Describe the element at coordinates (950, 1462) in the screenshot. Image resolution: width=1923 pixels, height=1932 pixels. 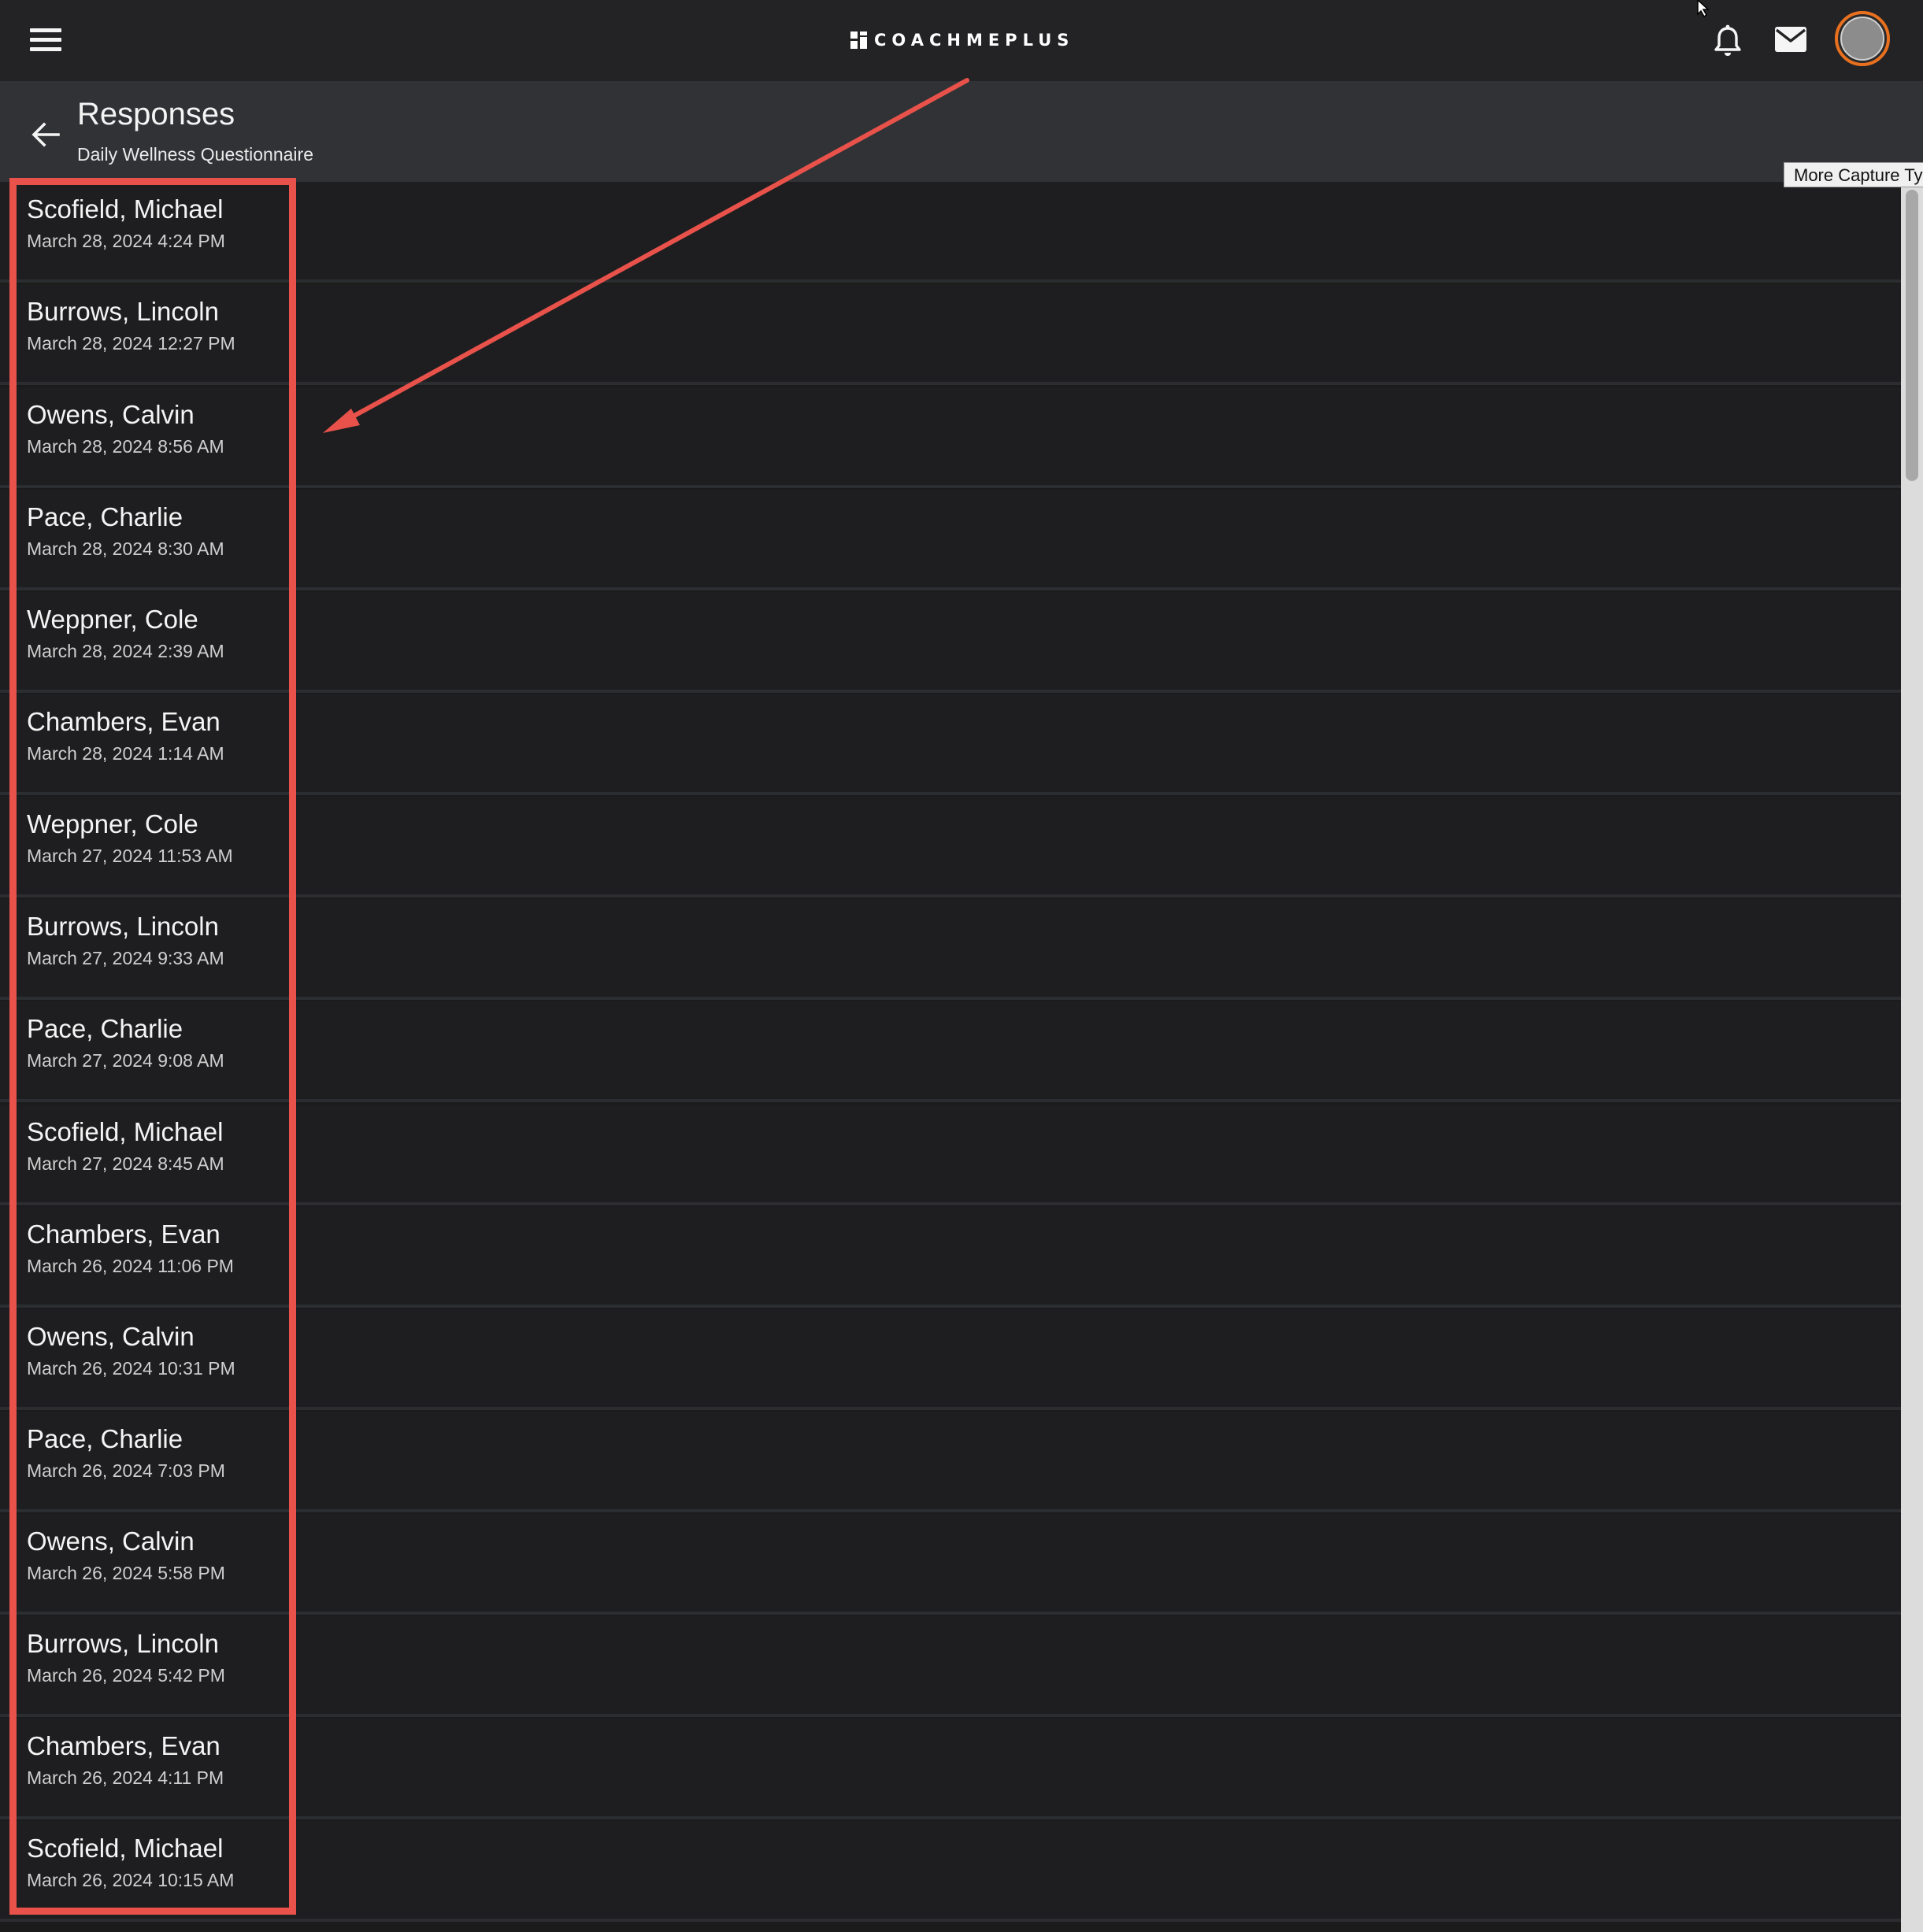
I see `response-list-item: Pace, Charlie March 26, 2024 7:03 PM` at that location.